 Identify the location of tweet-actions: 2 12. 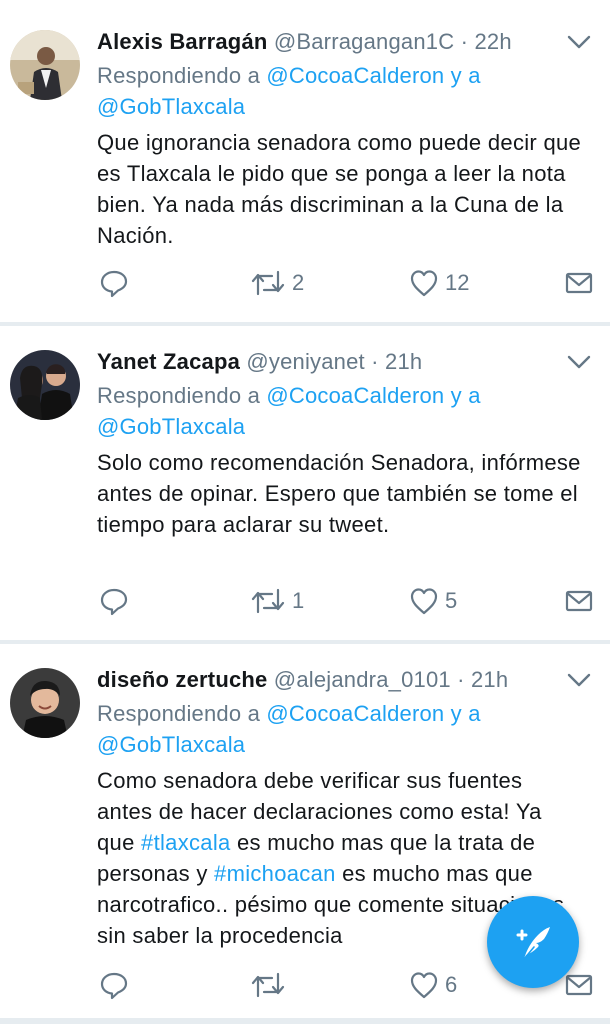
(305, 283).